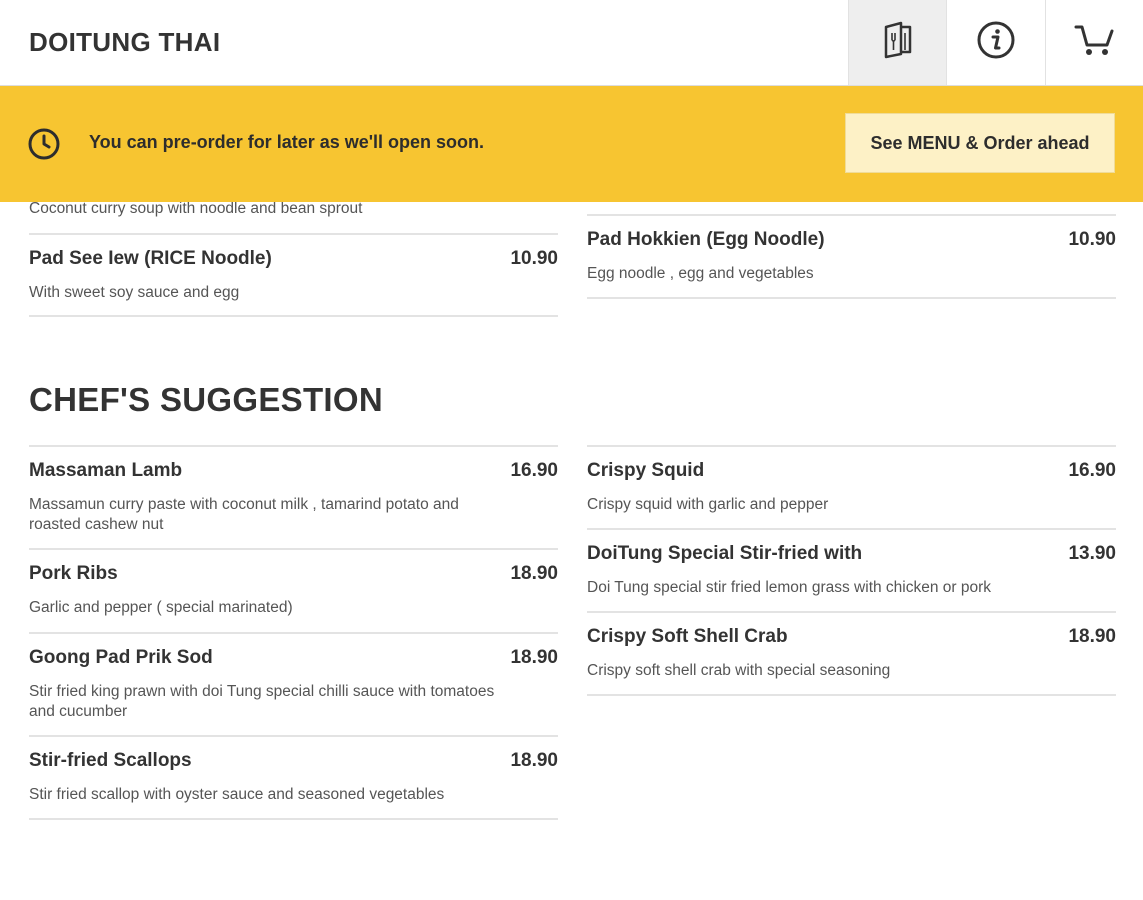  What do you see at coordinates (125, 42) in the screenshot?
I see `restaurant-name: DOITUNG THAI` at bounding box center [125, 42].